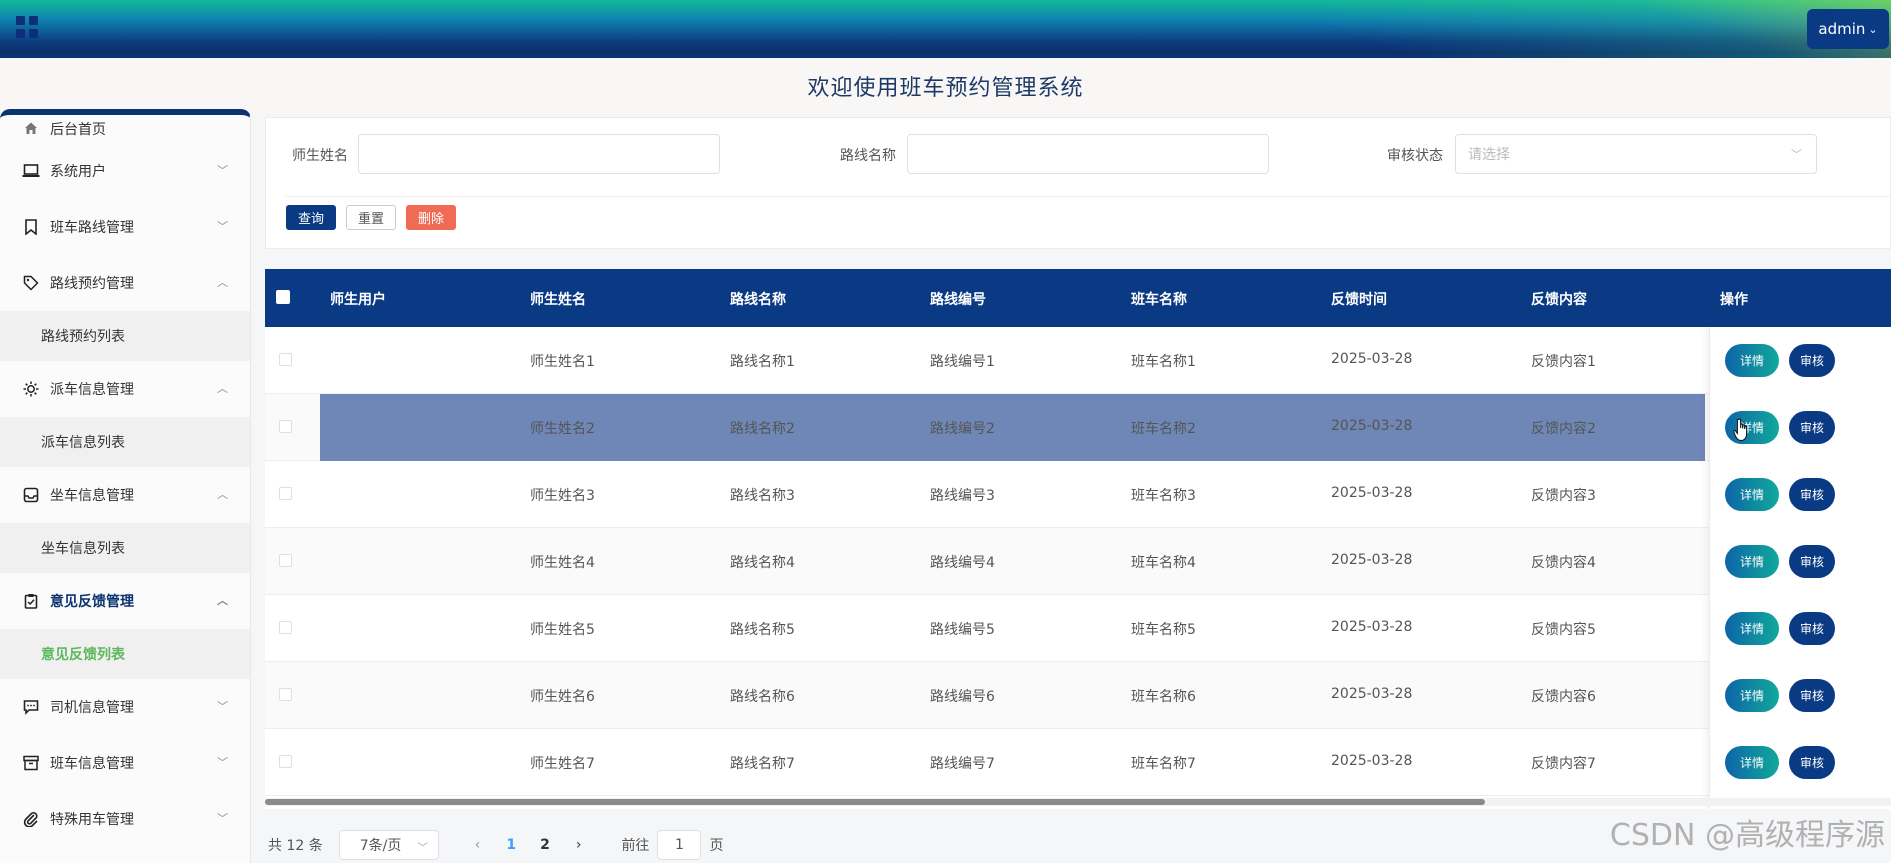  I want to click on table-cell: 路线名称6, so click(762, 697).